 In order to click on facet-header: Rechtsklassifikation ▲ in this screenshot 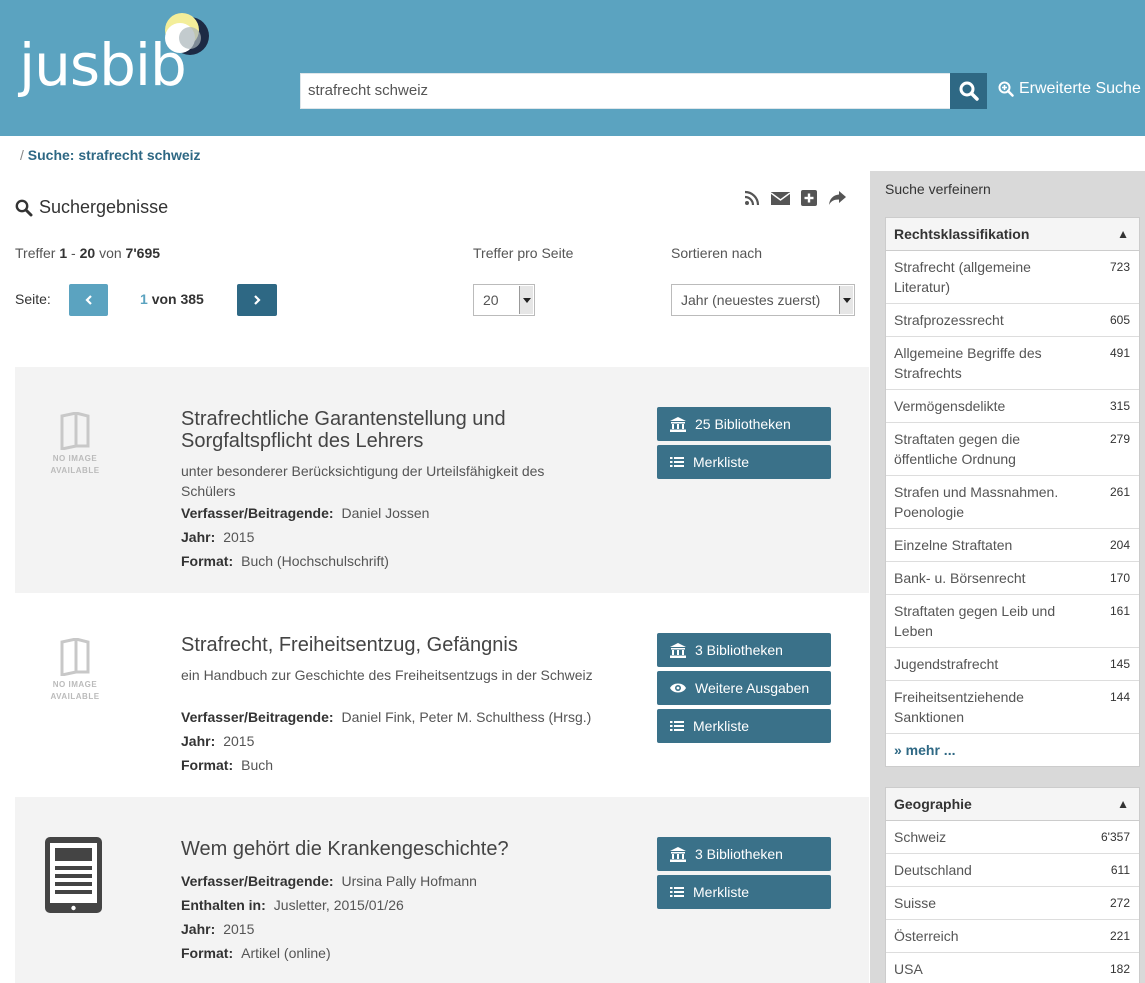, I will do `click(1012, 234)`.